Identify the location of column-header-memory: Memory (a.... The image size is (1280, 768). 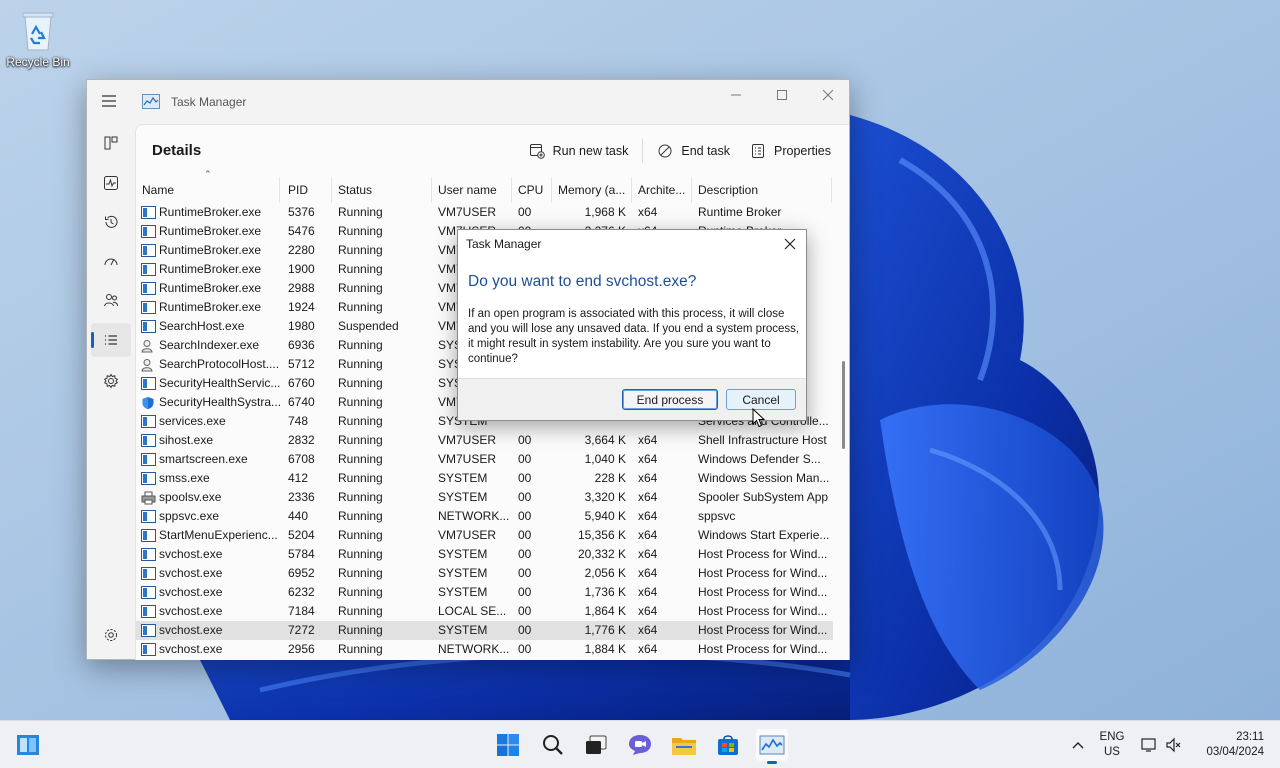
(592, 190).